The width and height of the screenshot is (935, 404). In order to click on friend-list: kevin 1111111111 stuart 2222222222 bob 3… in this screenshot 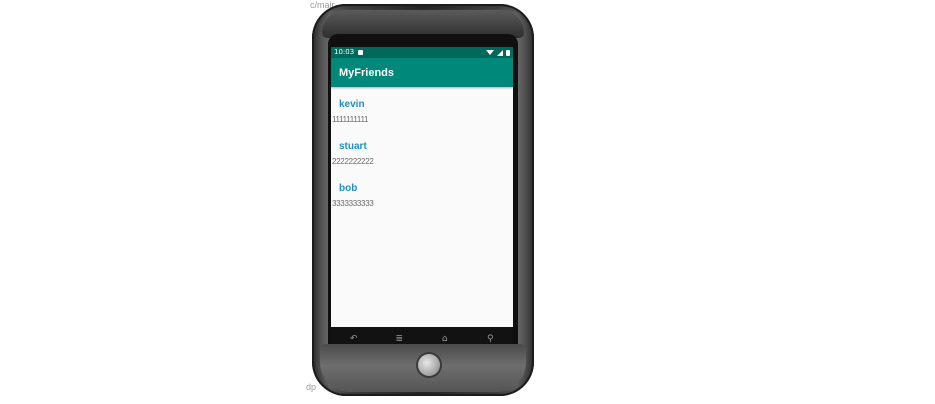, I will do `click(422, 154)`.